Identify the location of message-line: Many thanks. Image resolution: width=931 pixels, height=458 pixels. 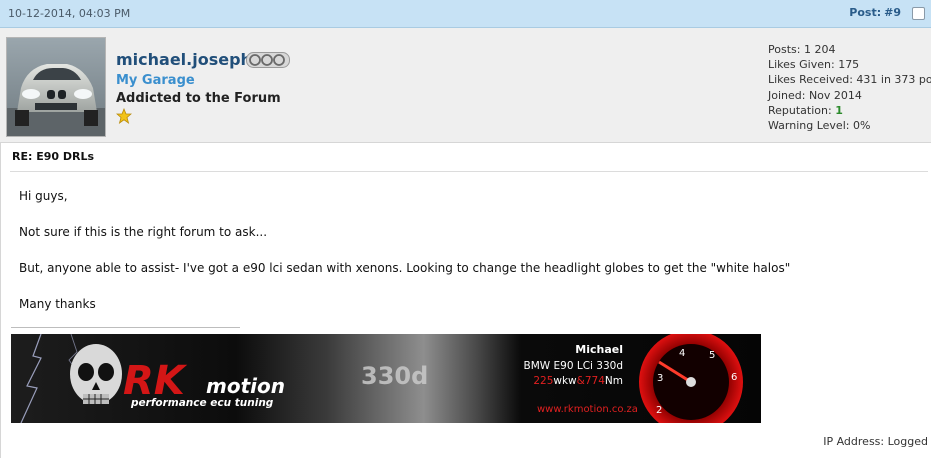
(57, 304).